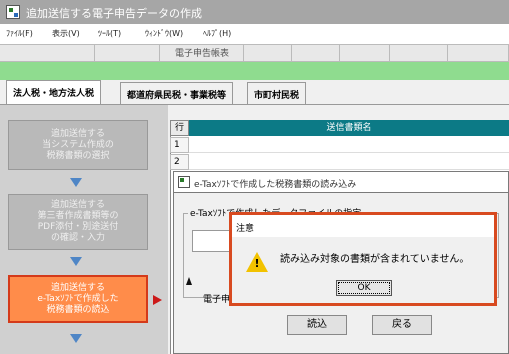 The width and height of the screenshot is (509, 354). Describe the element at coordinates (277, 93) in the screenshot. I see `tab-municipal-tax: 市町村民税` at that location.